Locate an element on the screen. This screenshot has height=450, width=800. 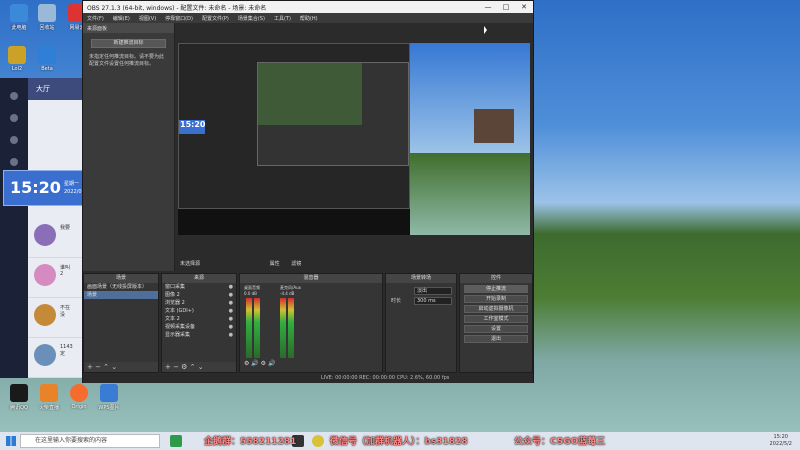
list-item: 我要 is located at coordinates (56, 238).